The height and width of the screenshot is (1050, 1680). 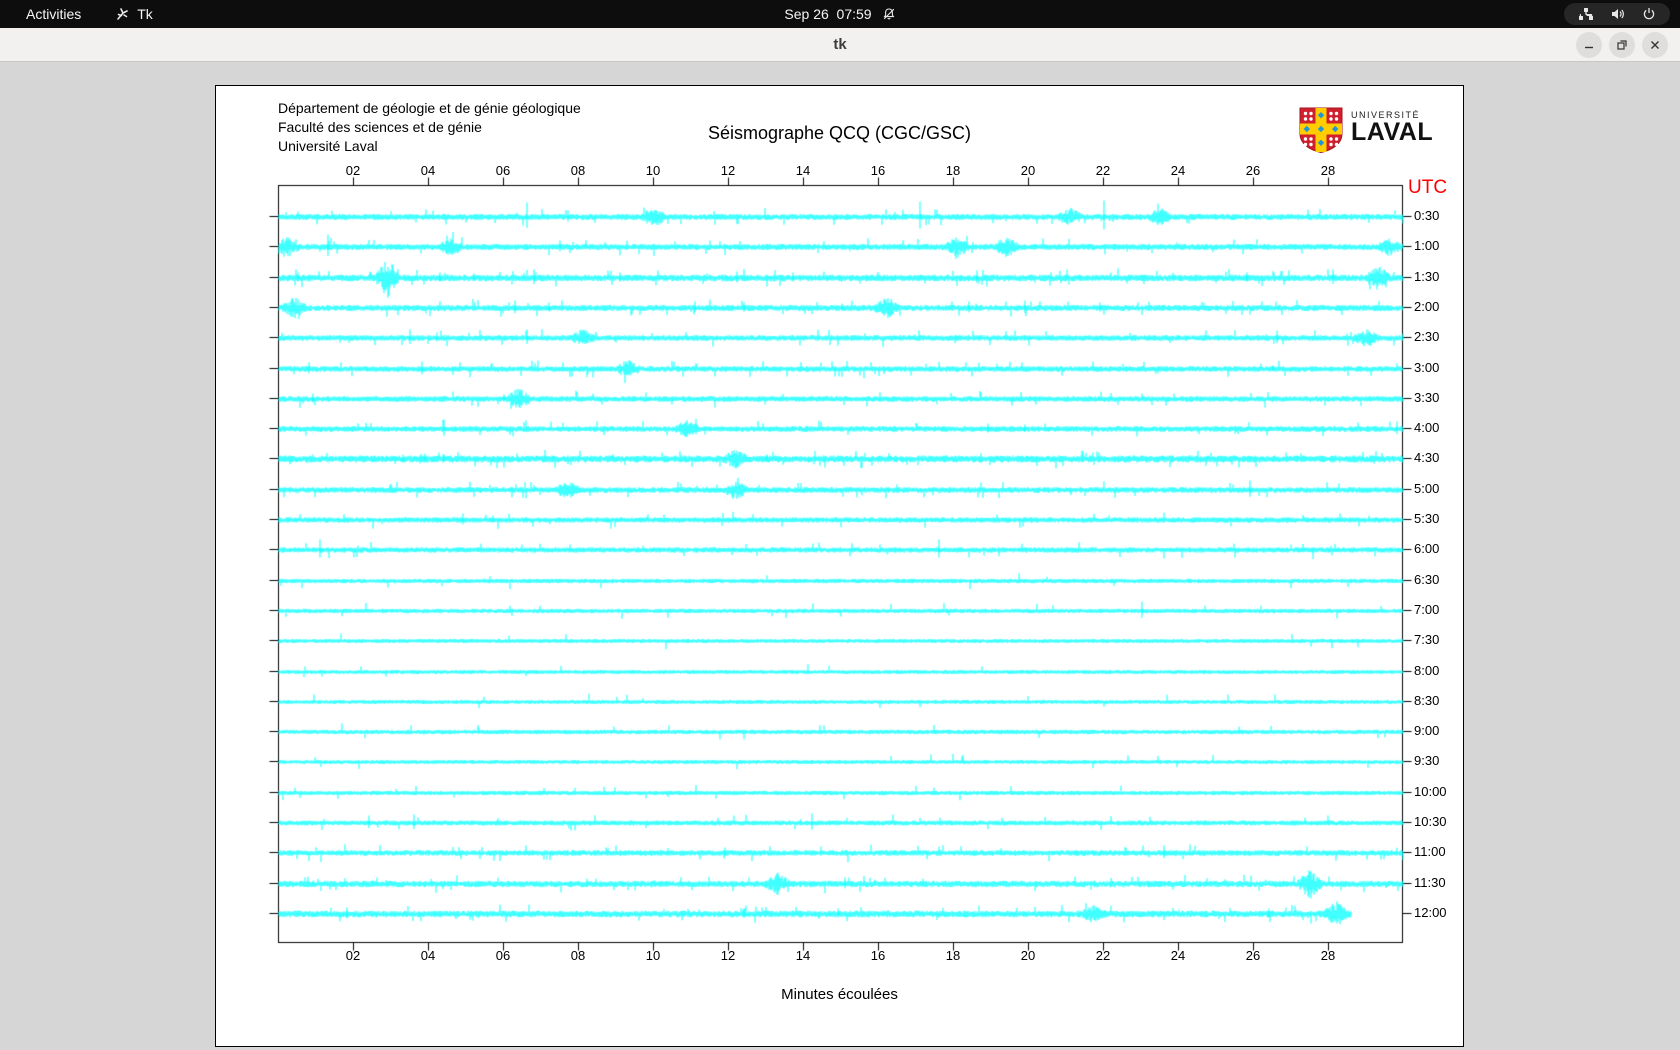 I want to click on window-title: tk, so click(x=840, y=44).